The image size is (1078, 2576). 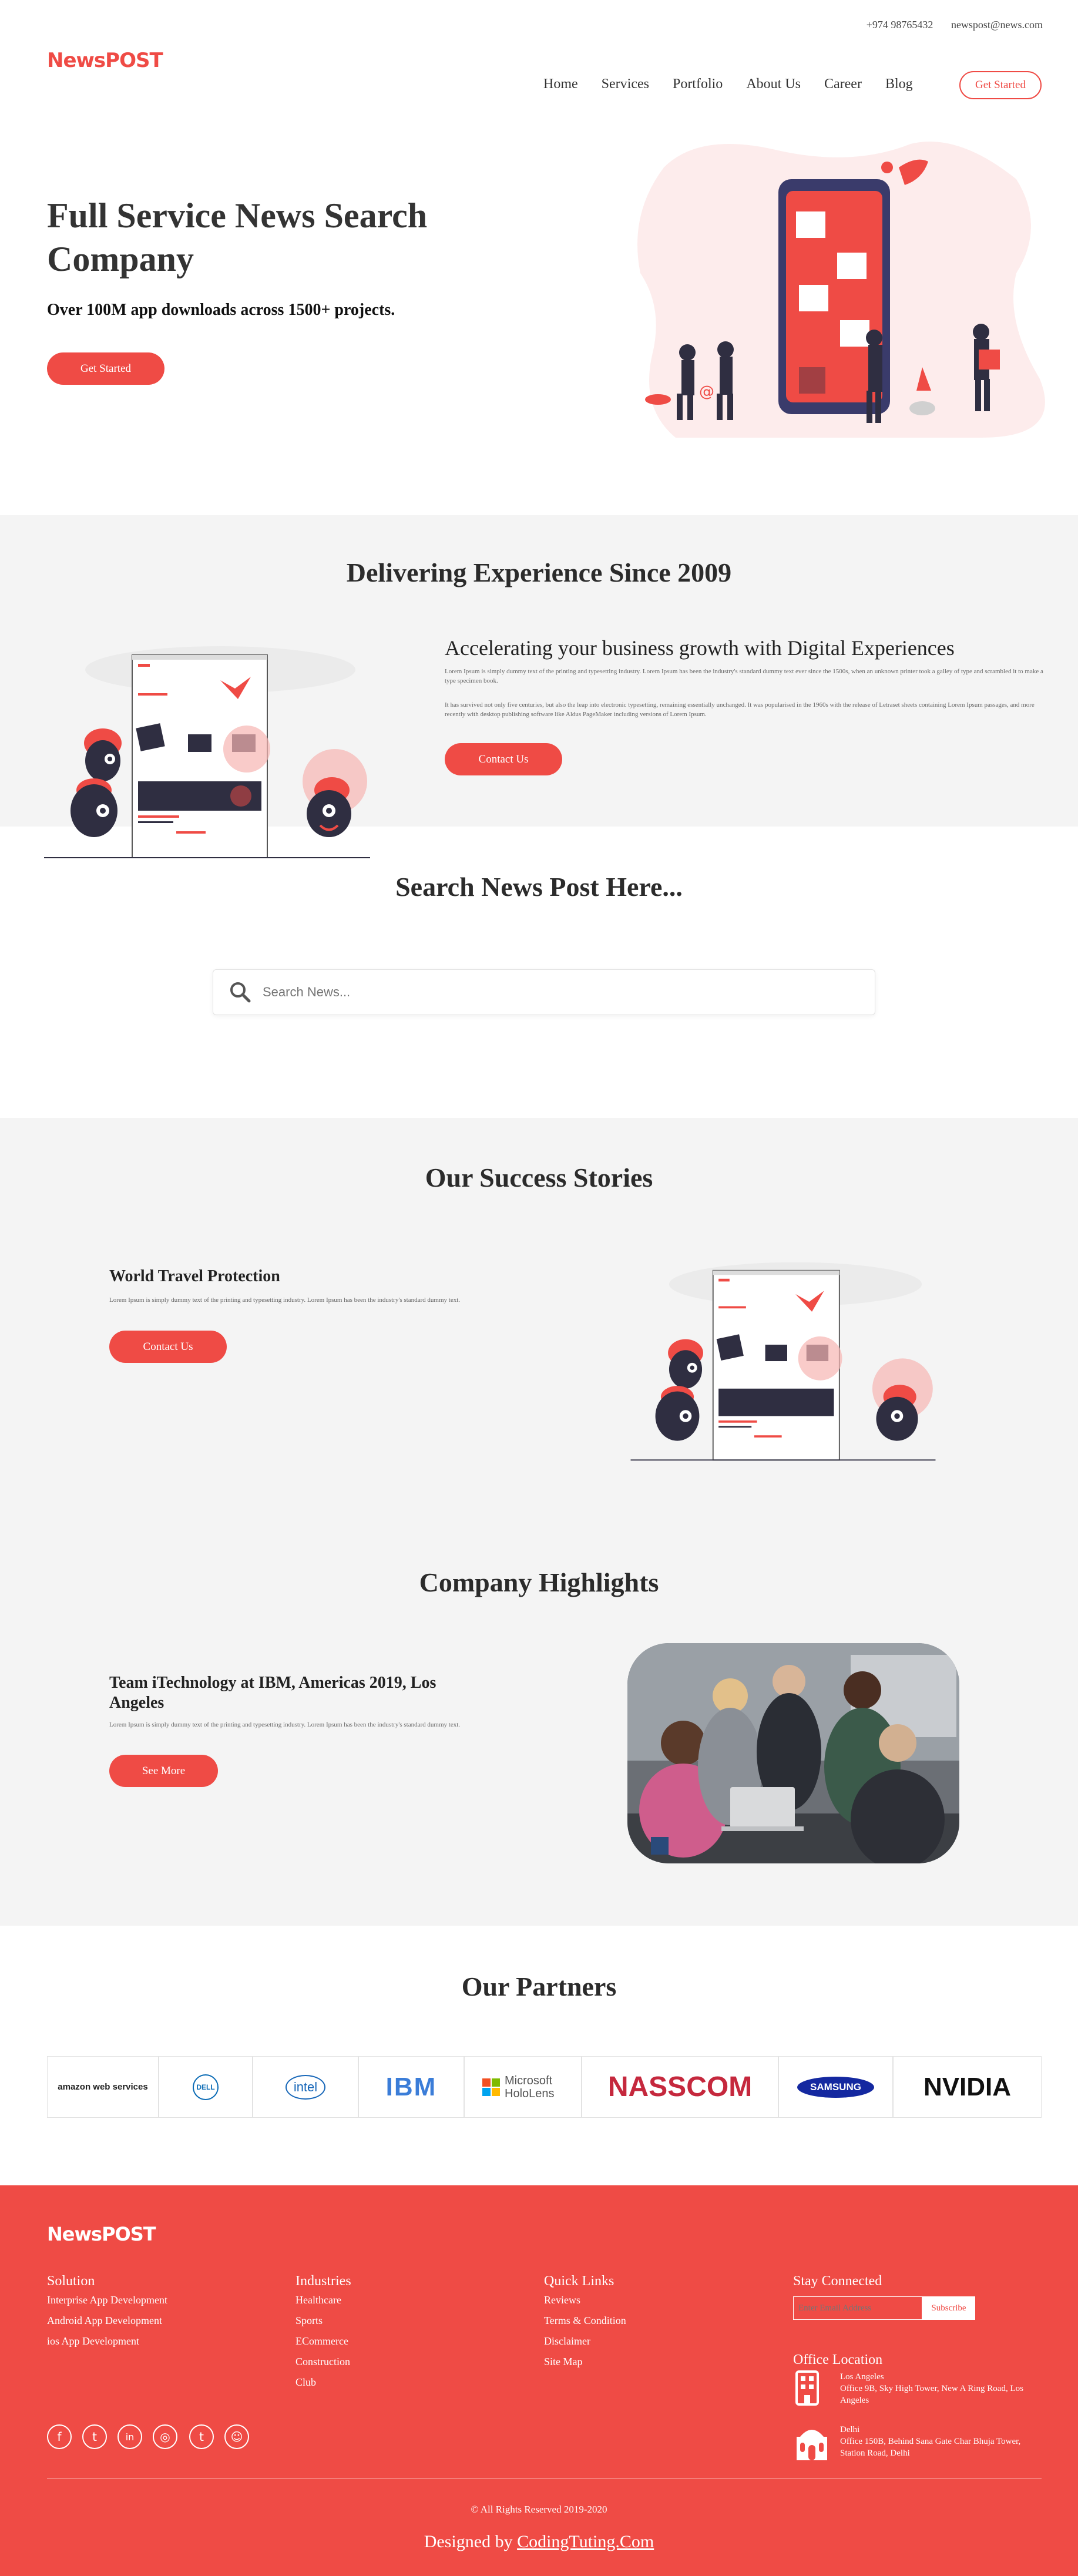 What do you see at coordinates (539, 2509) in the screenshot?
I see `copyright-text: © All Rights Reserved 2019-2020` at bounding box center [539, 2509].